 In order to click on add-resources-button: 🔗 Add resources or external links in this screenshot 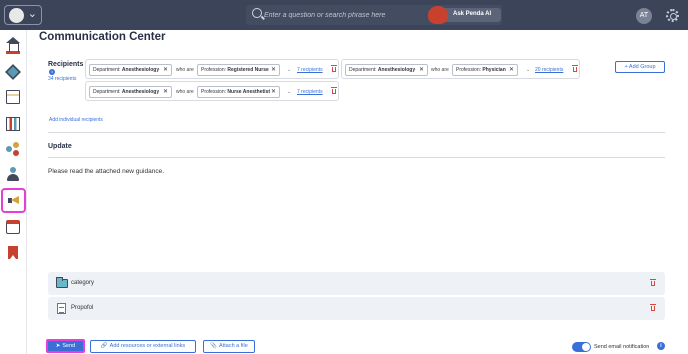, I will do `click(143, 346)`.